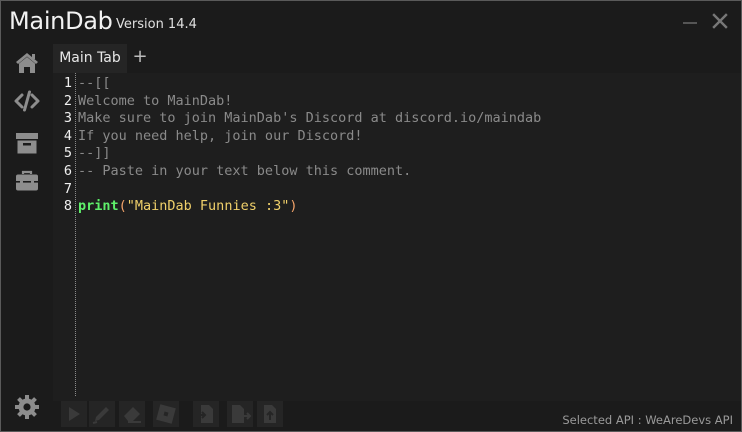 The width and height of the screenshot is (742, 432). What do you see at coordinates (720, 21) in the screenshot?
I see `close-icon` at bounding box center [720, 21].